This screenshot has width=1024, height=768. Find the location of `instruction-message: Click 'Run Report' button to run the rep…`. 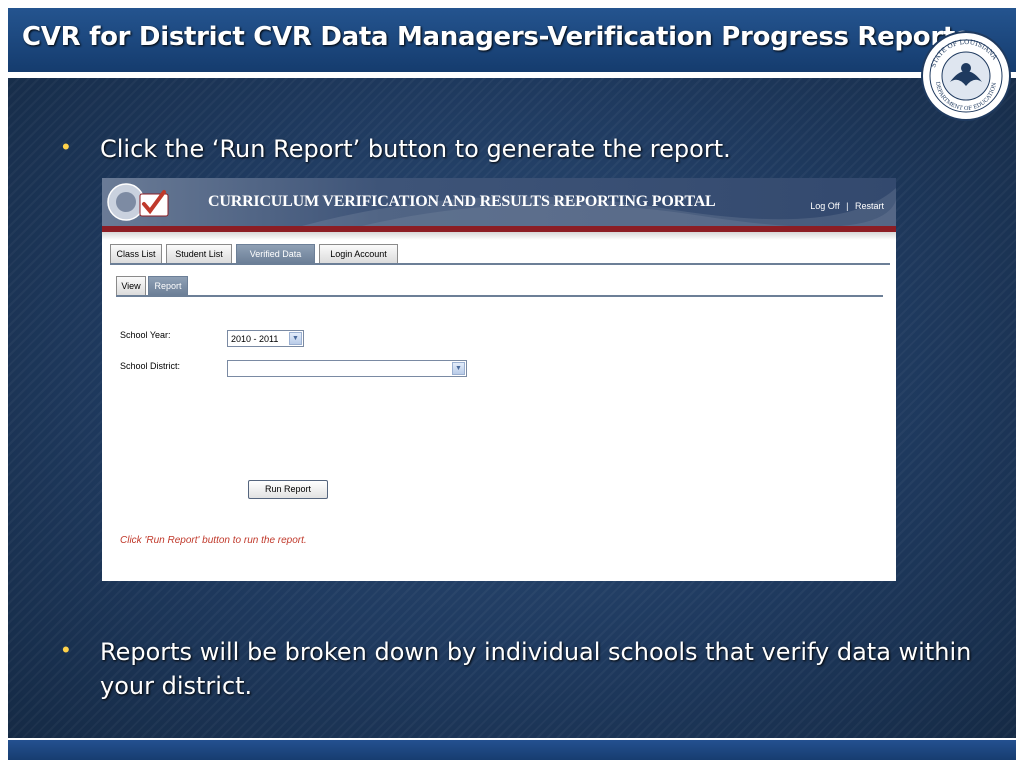

instruction-message: Click 'Run Report' button to run the rep… is located at coordinates (213, 540).